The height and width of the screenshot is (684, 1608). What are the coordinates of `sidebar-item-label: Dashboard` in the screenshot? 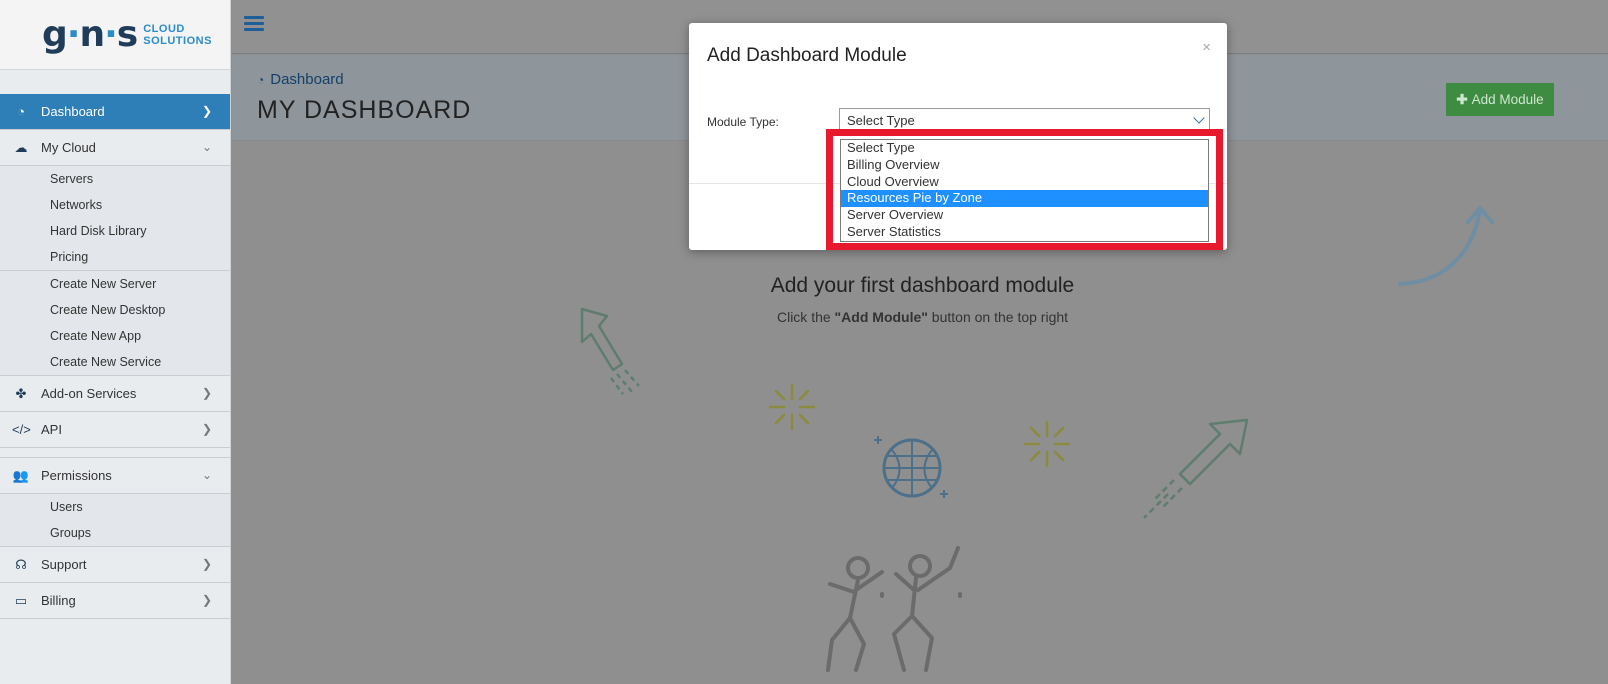 It's located at (73, 111).